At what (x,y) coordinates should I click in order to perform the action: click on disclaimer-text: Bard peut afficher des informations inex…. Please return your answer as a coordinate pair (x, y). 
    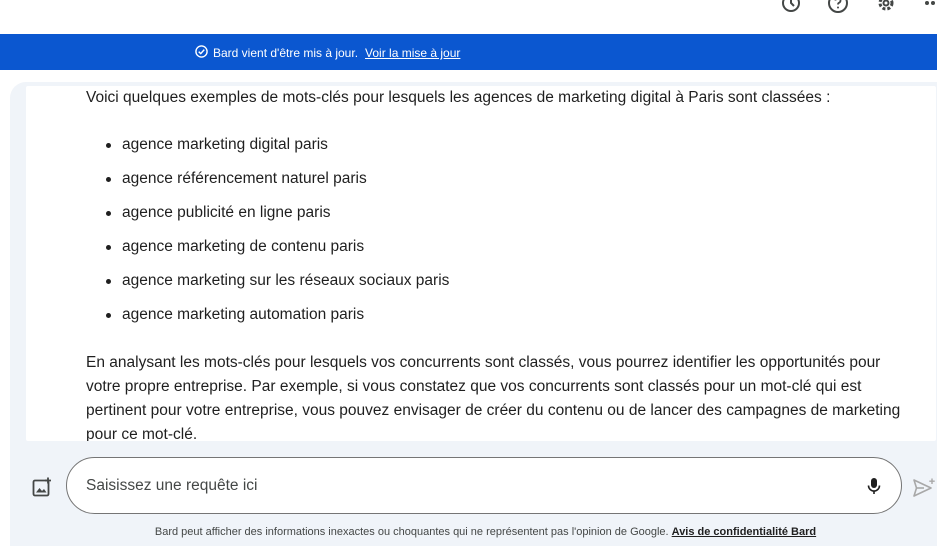
    Looking at the image, I should click on (411, 532).